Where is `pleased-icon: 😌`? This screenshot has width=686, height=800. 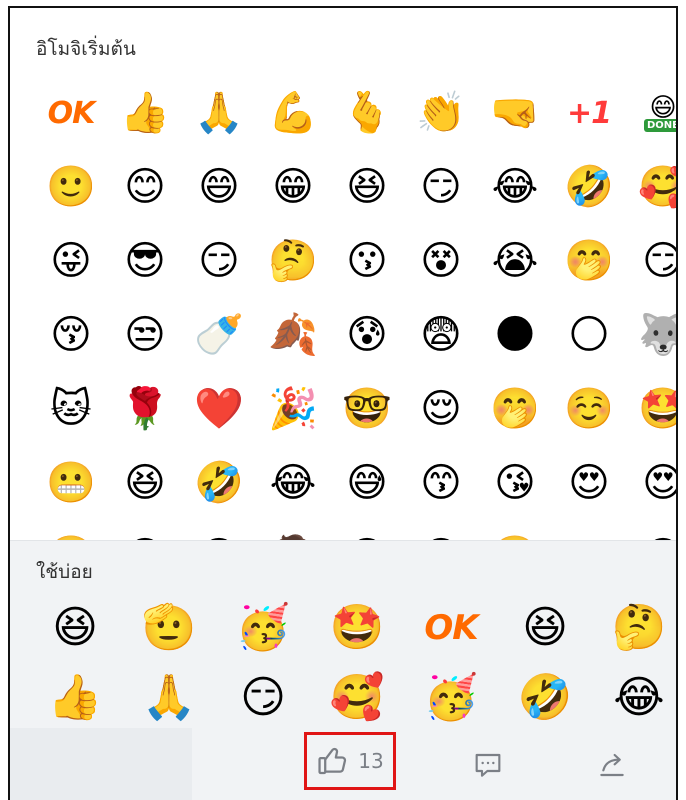 pleased-icon: 😌 is located at coordinates (441, 409).